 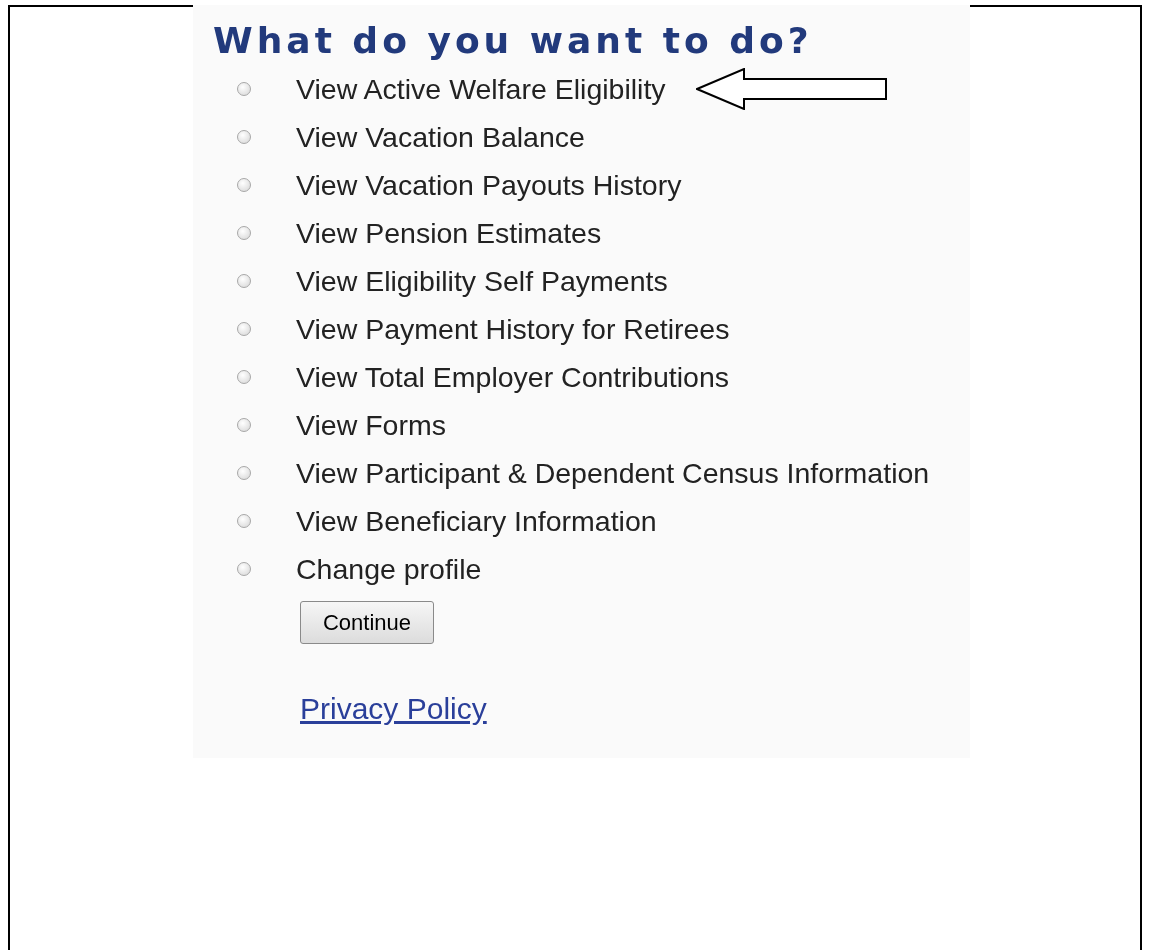 I want to click on option-label: View Vacation Balance, so click(x=440, y=137).